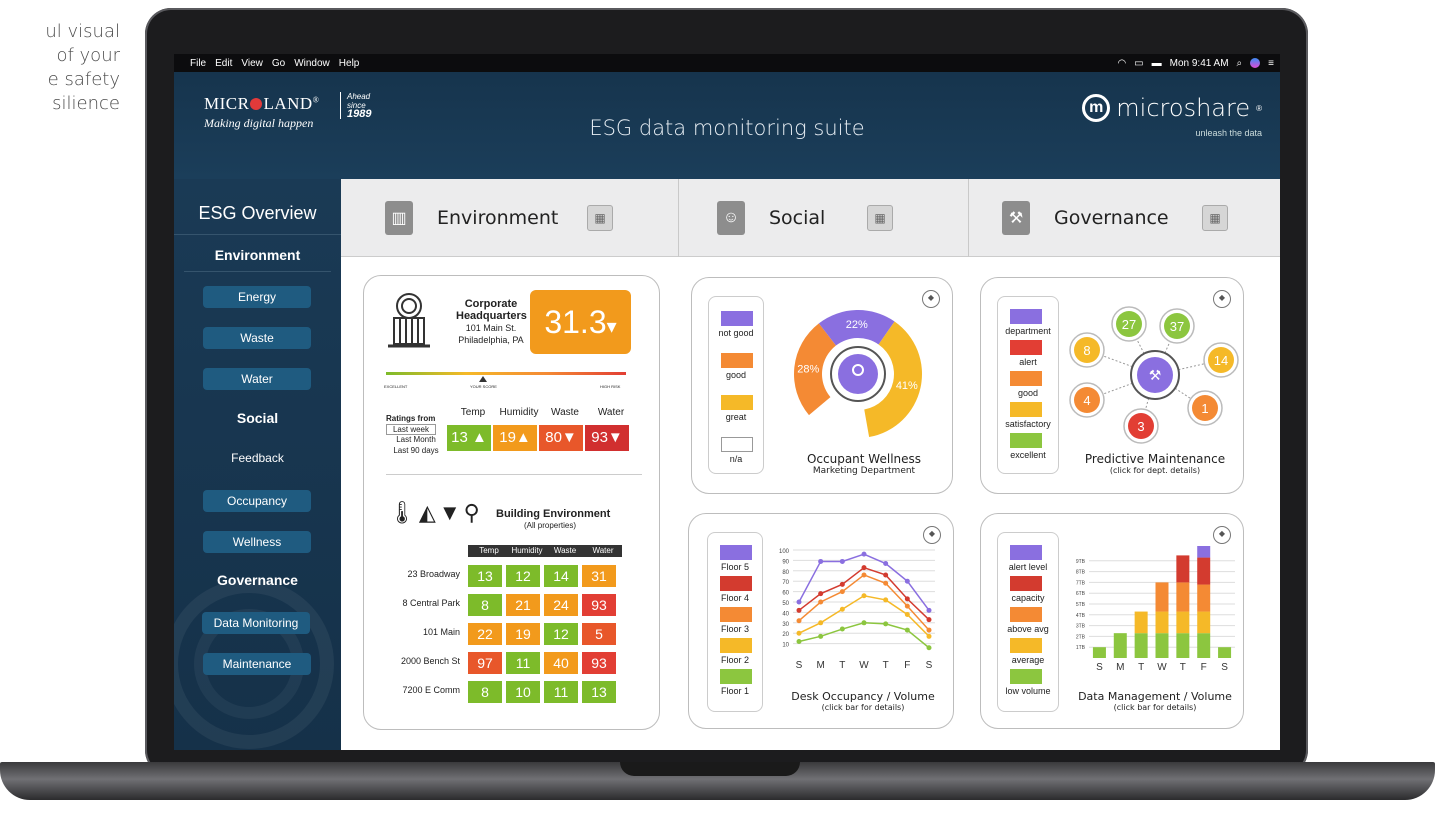 The width and height of the screenshot is (1435, 825). Describe the element at coordinates (1271, 63) in the screenshot. I see `control-center-icon: ≡` at that location.